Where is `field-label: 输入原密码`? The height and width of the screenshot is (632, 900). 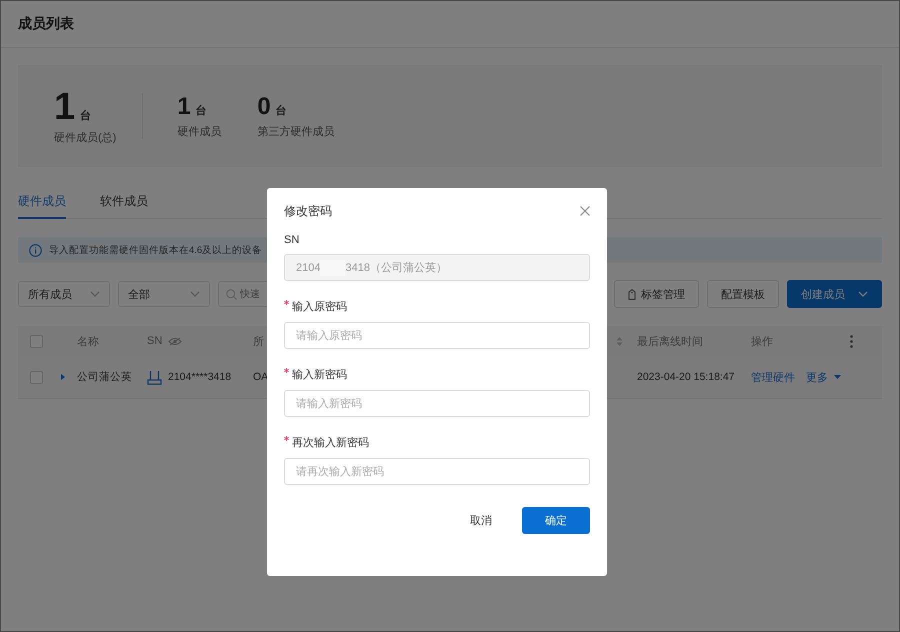
field-label: 输入原密码 is located at coordinates (319, 307).